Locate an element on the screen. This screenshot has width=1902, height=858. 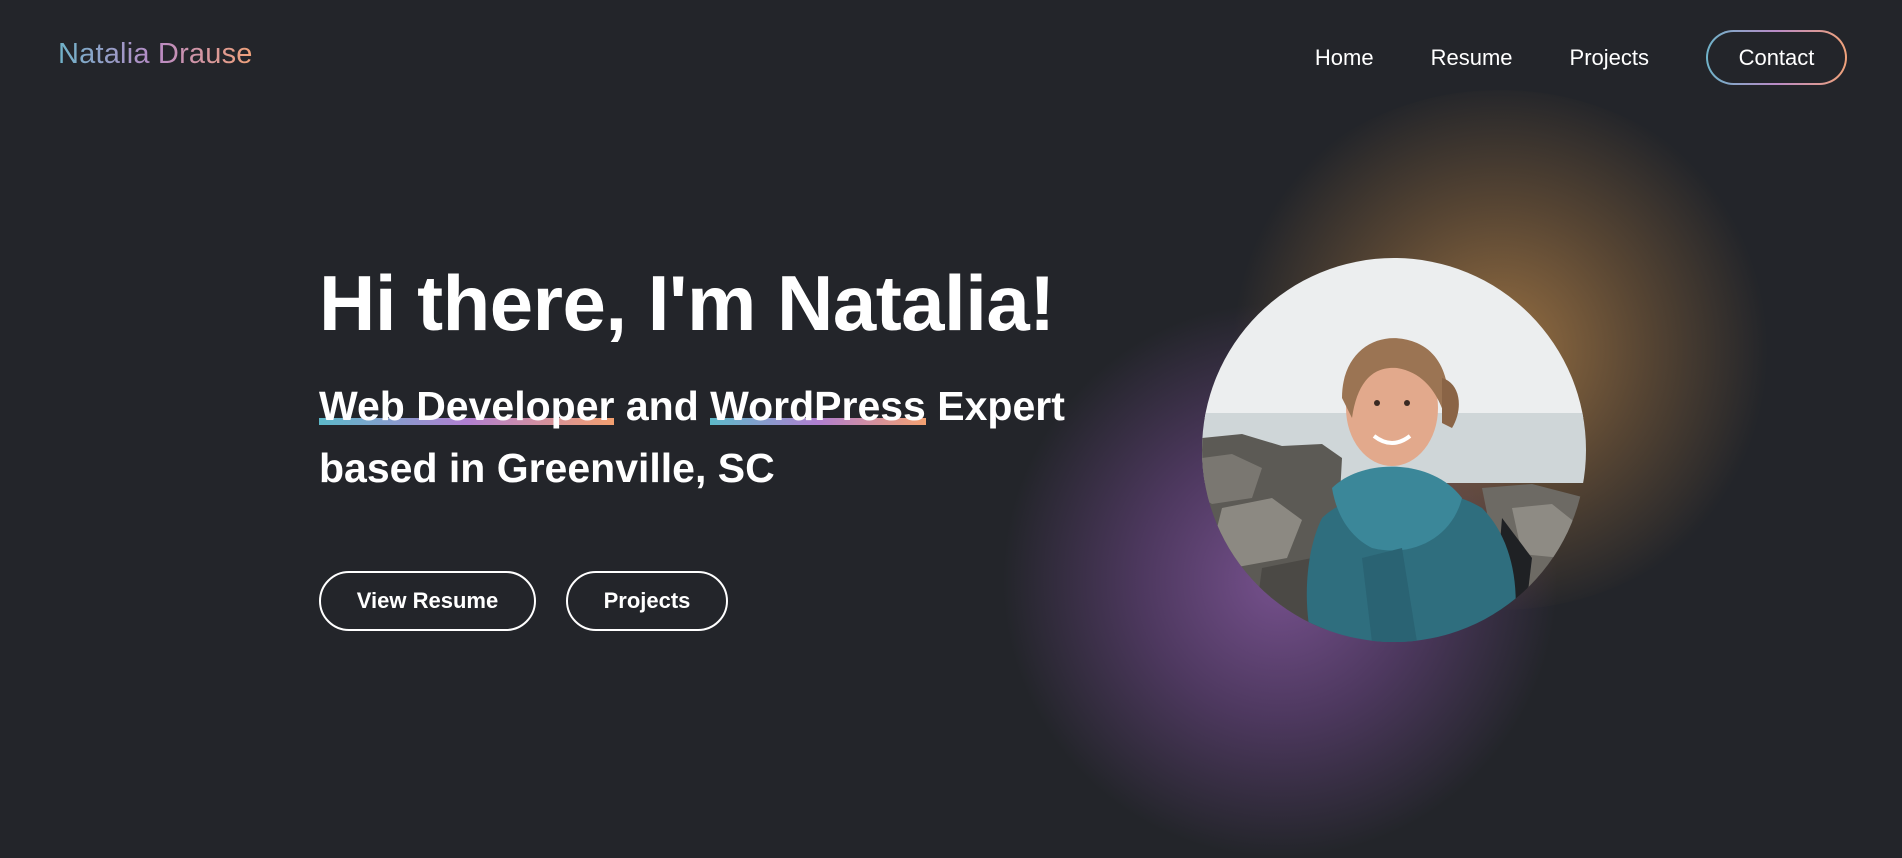
subtitle-location: based in Greenville, SC is located at coordinates (547, 468).